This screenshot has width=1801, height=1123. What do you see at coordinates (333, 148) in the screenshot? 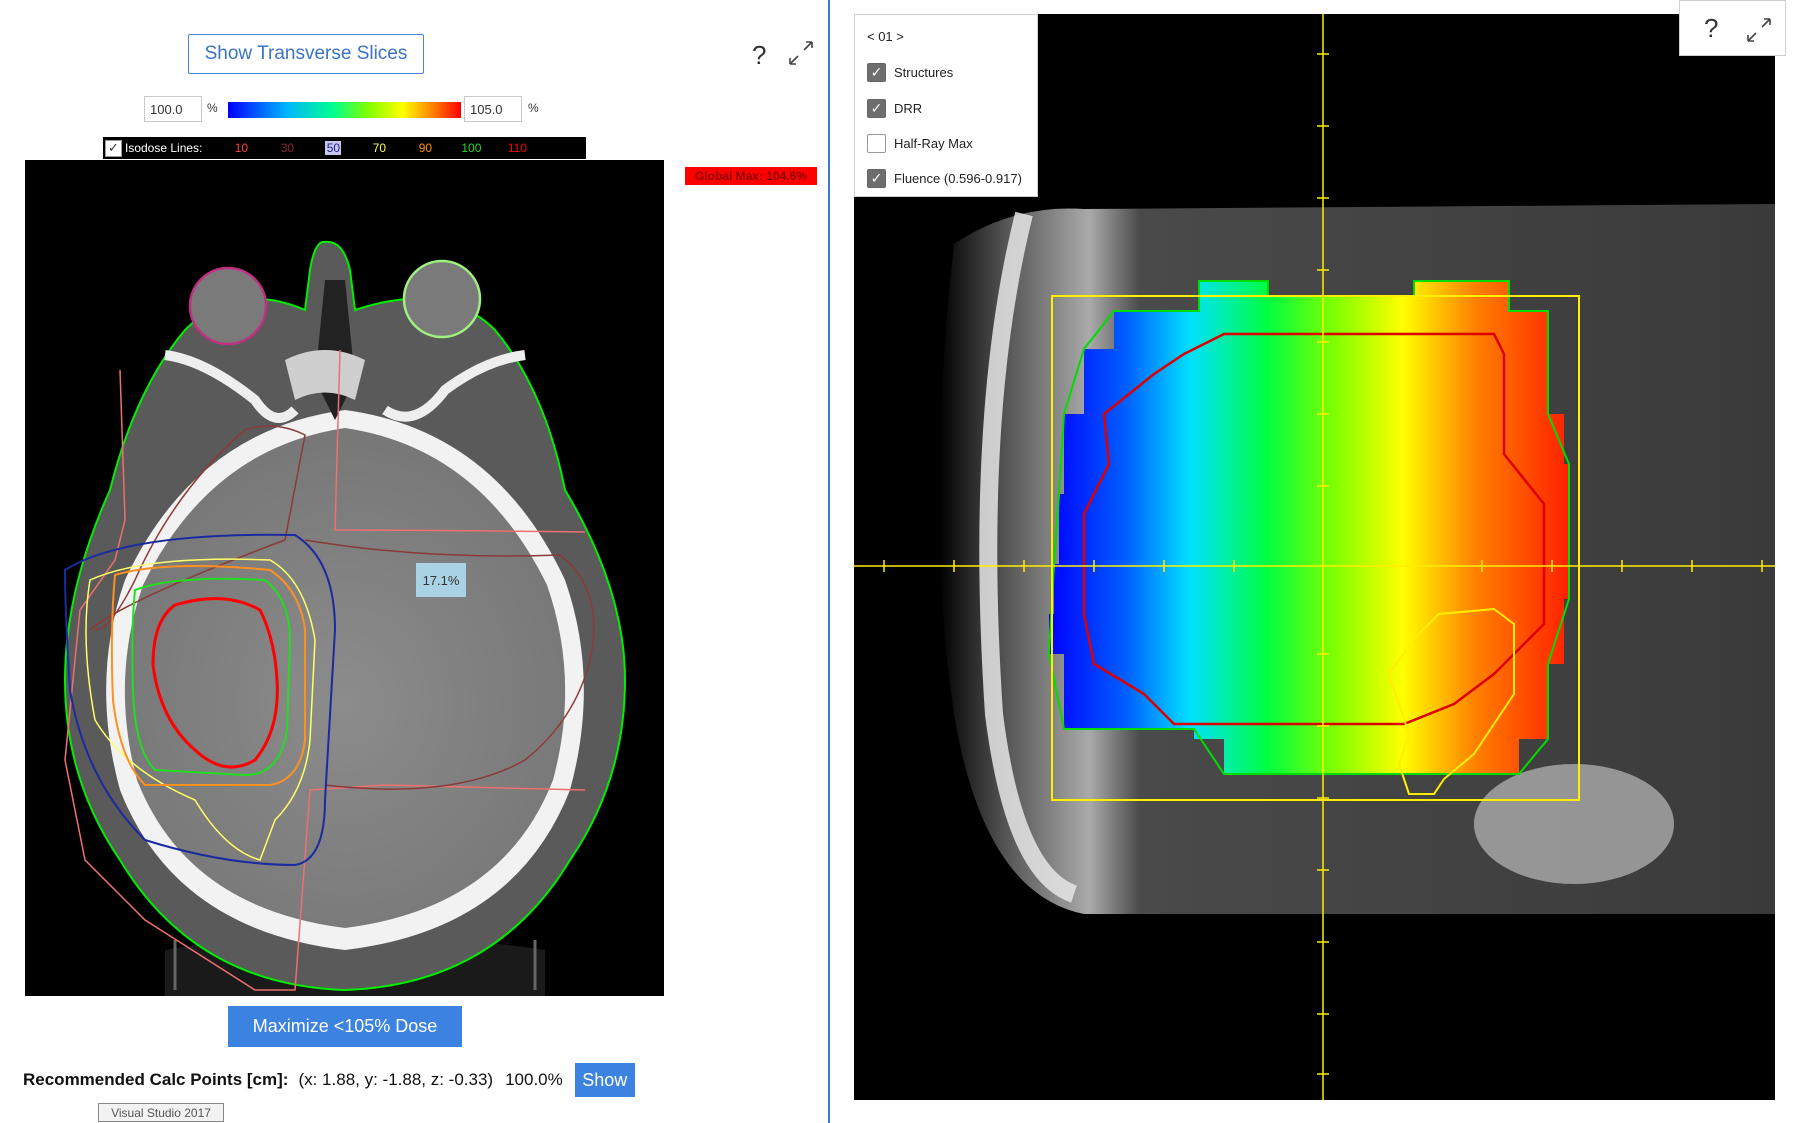
I see `isodose-level-50: 50` at bounding box center [333, 148].